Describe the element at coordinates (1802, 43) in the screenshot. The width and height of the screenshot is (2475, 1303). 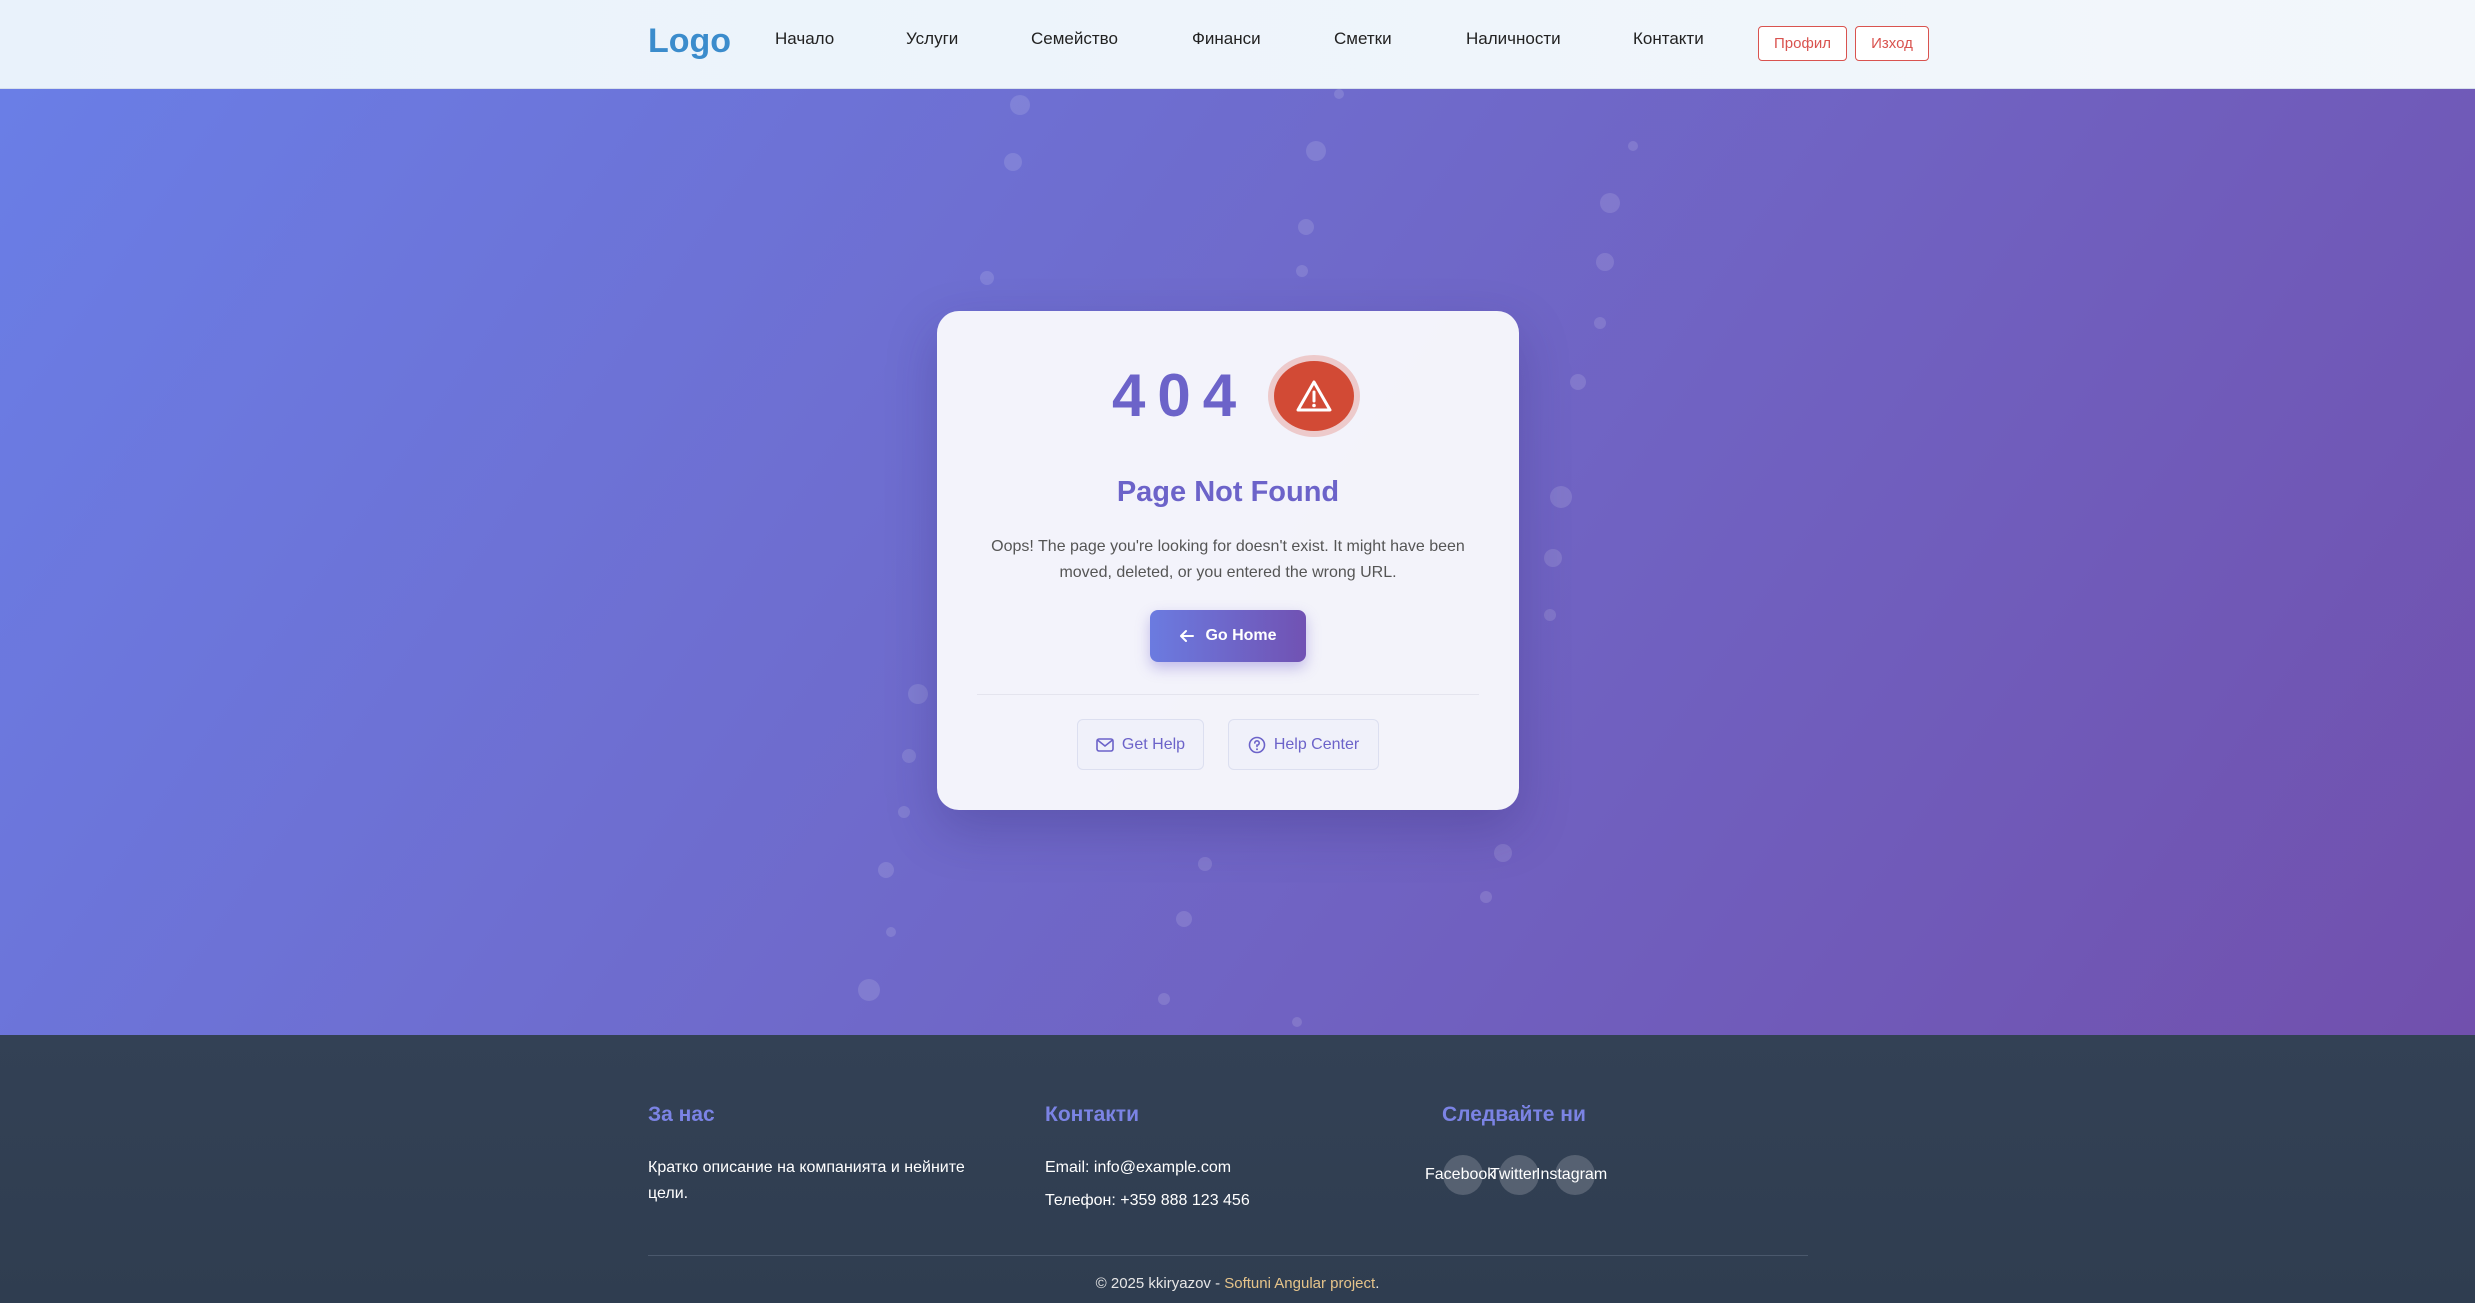
I see `profile-button: Профил` at that location.